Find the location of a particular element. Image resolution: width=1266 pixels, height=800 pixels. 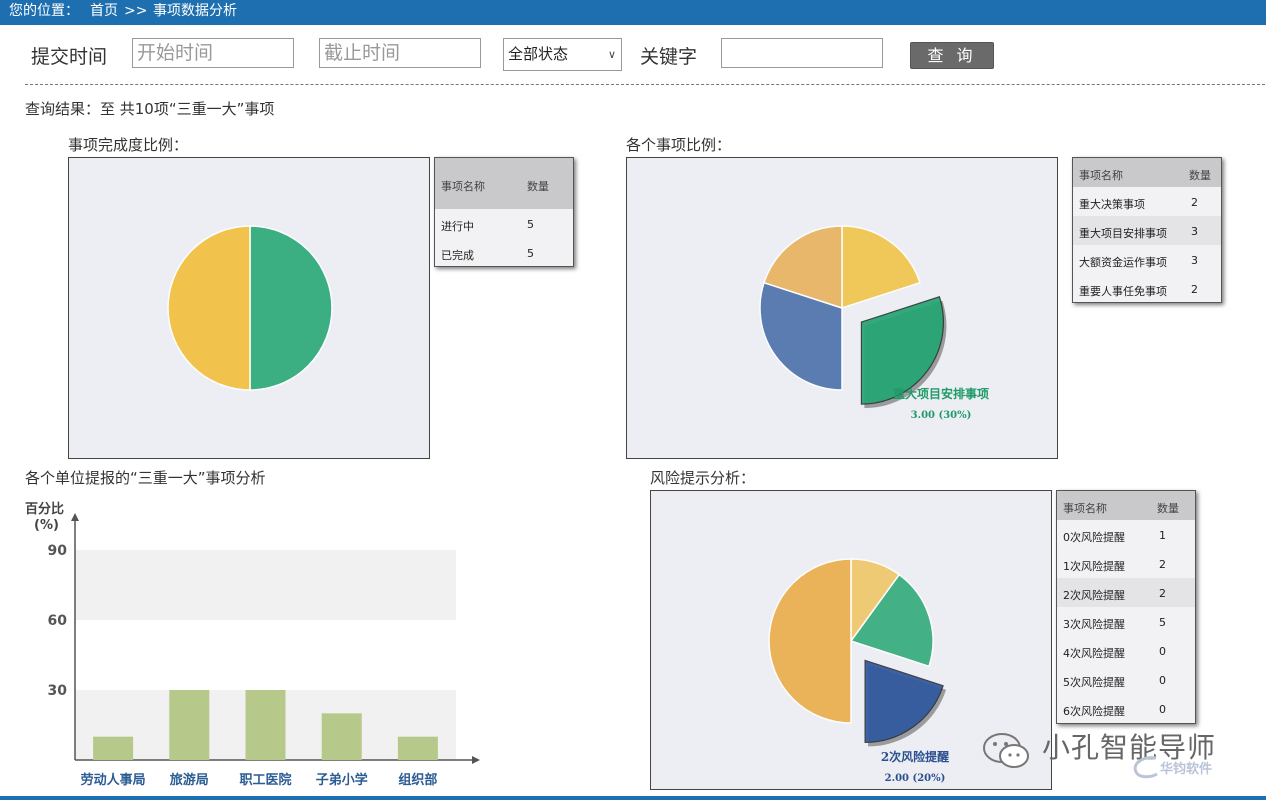

chevron-down-icon: ∨ is located at coordinates (611, 54).